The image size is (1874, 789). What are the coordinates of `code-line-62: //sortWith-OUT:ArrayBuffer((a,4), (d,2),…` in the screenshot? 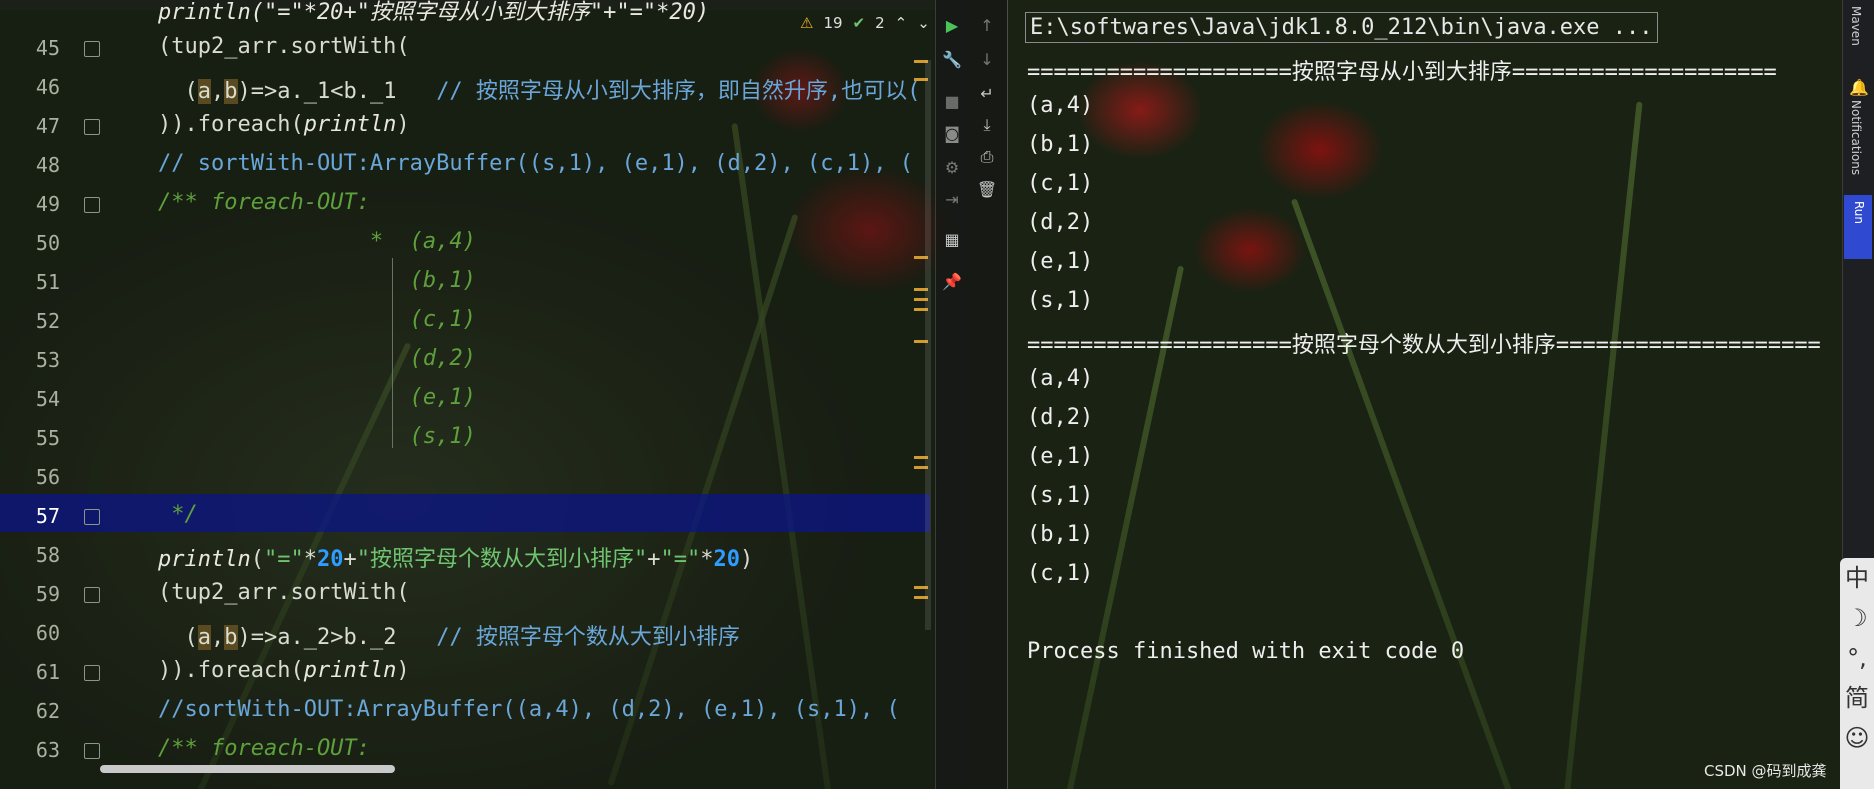 It's located at (529, 709).